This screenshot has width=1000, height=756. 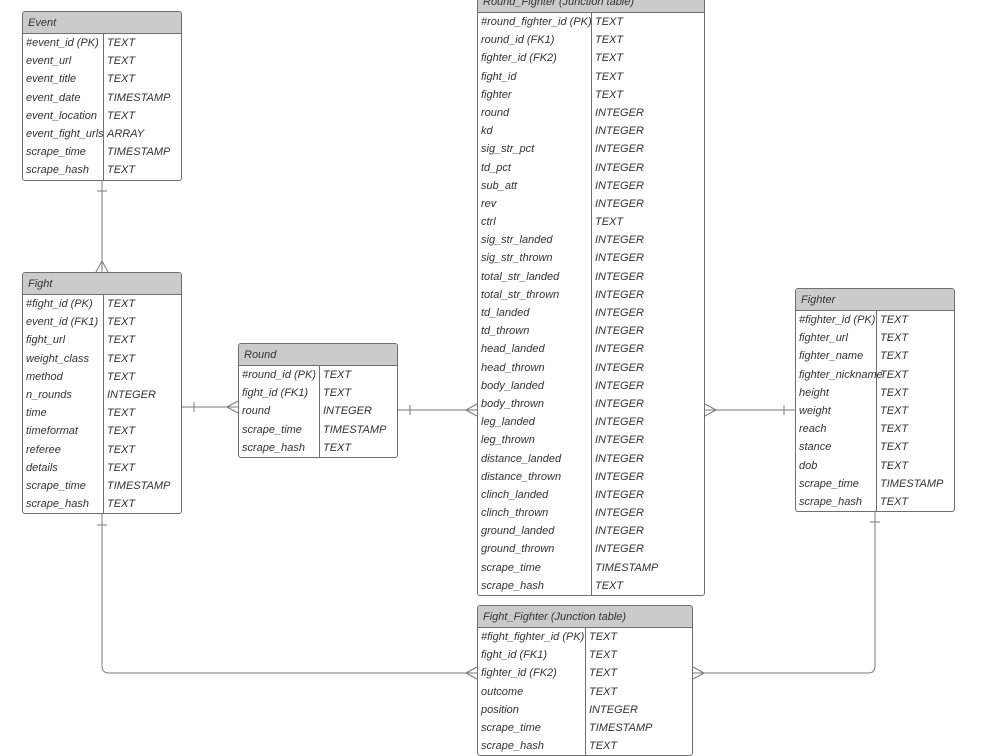 What do you see at coordinates (831, 356) in the screenshot?
I see `attribute-name: fighter_name` at bounding box center [831, 356].